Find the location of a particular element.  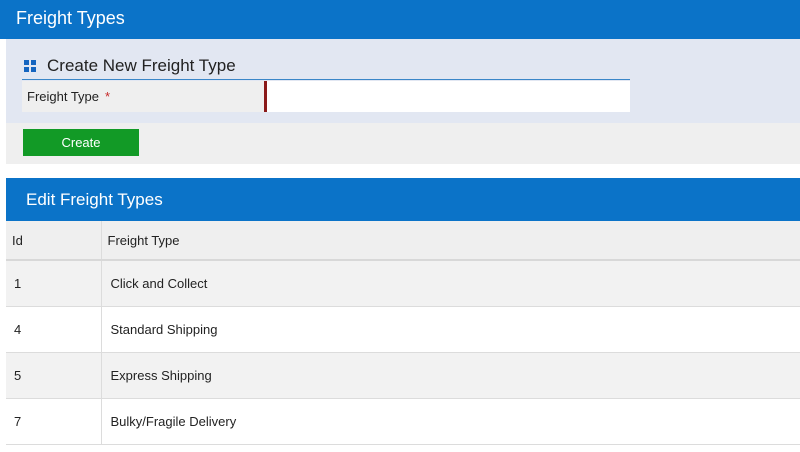

freight-type-field-row: Freight Type * is located at coordinates (326, 96).